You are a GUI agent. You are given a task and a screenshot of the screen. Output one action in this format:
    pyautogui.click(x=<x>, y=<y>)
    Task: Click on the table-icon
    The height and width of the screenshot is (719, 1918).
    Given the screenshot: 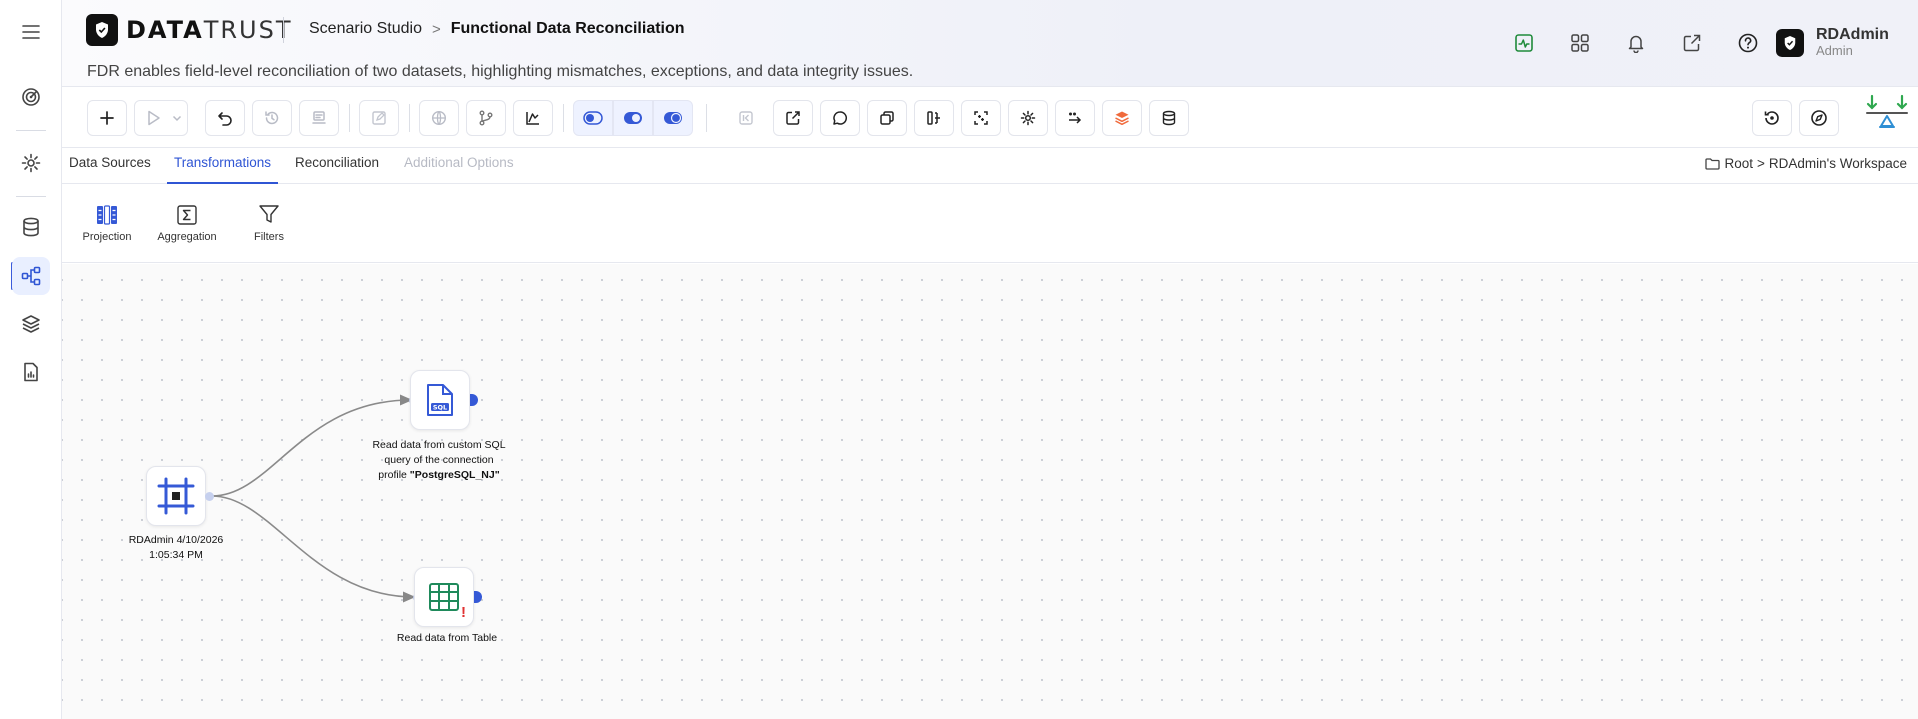 What is the action you would take?
    pyautogui.click(x=444, y=597)
    